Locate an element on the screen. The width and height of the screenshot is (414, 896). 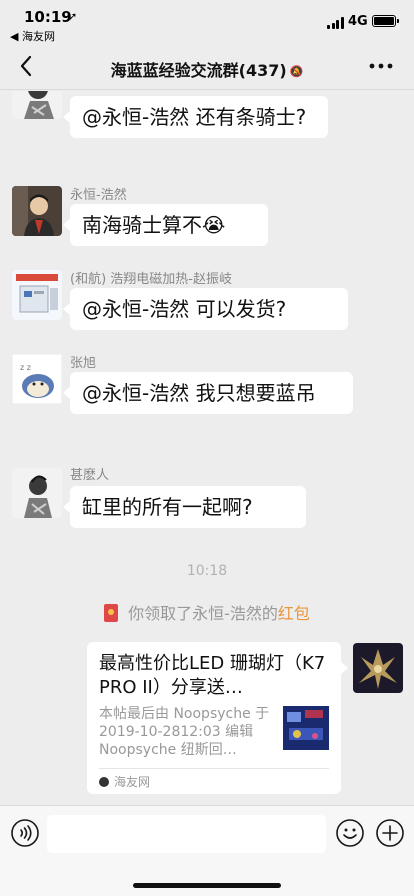
voice-icon is located at coordinates (25, 833).